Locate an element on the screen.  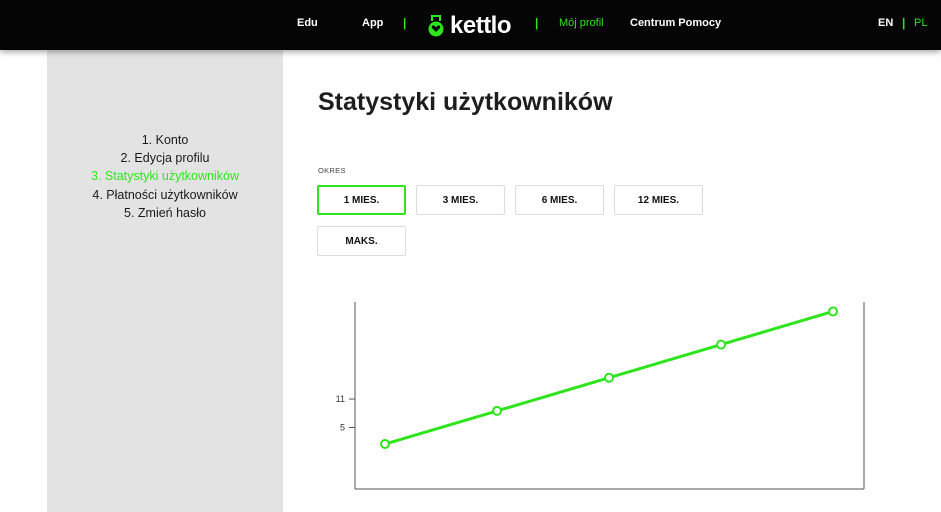
data-points is located at coordinates (609, 378).